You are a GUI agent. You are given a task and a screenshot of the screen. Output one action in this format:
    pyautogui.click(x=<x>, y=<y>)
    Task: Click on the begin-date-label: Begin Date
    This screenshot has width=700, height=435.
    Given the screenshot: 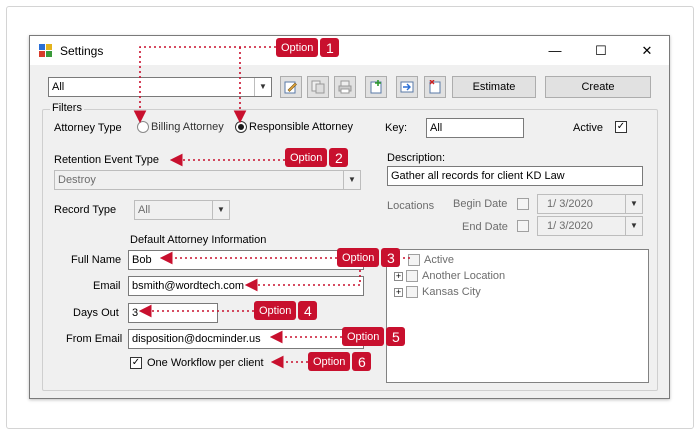 What is the action you would take?
    pyautogui.click(x=480, y=204)
    